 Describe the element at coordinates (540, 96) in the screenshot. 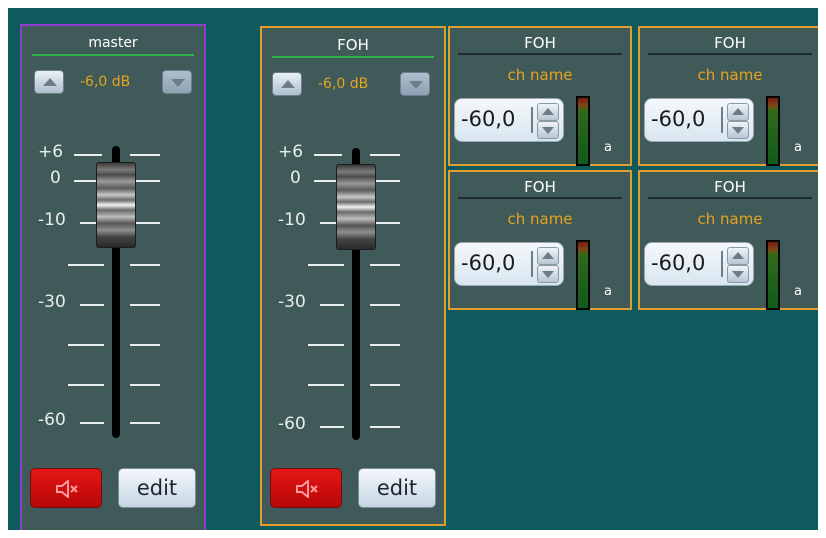

I see `send-cell-1: FOH ch name -60,0 a` at that location.